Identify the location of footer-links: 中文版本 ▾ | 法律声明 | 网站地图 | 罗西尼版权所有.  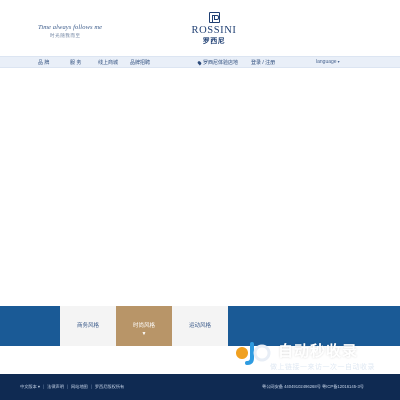
(72, 386).